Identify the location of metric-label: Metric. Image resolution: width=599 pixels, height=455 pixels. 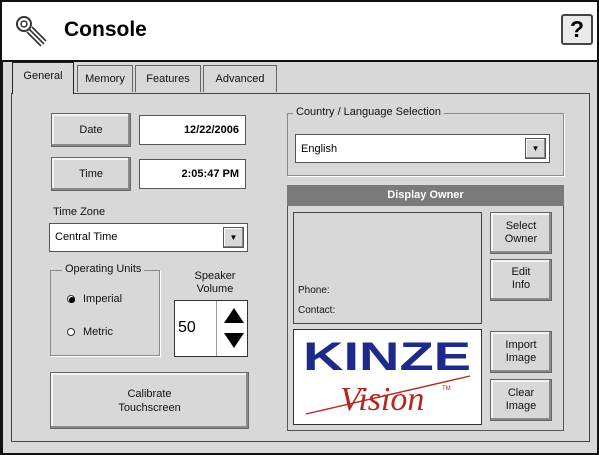
(98, 332).